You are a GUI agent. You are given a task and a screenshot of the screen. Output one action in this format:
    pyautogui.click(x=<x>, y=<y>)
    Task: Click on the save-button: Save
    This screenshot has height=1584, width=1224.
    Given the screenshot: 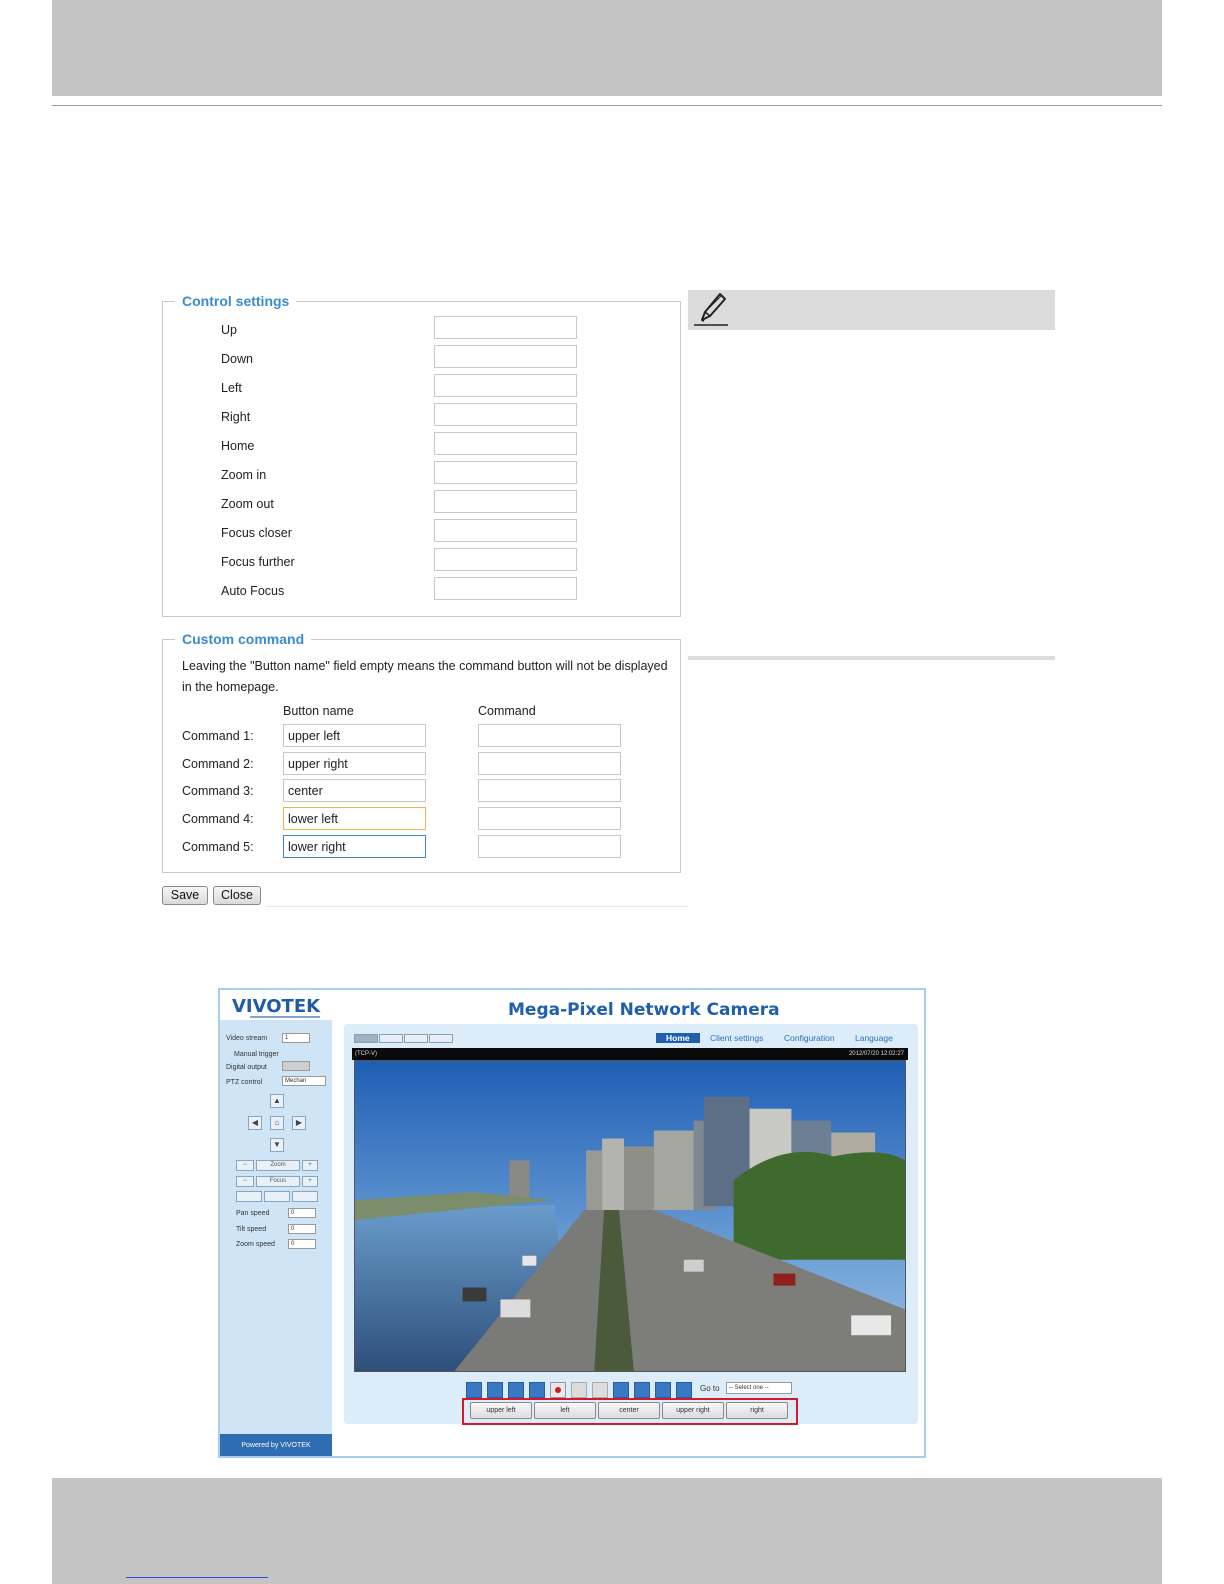 What is the action you would take?
    pyautogui.click(x=185, y=895)
    